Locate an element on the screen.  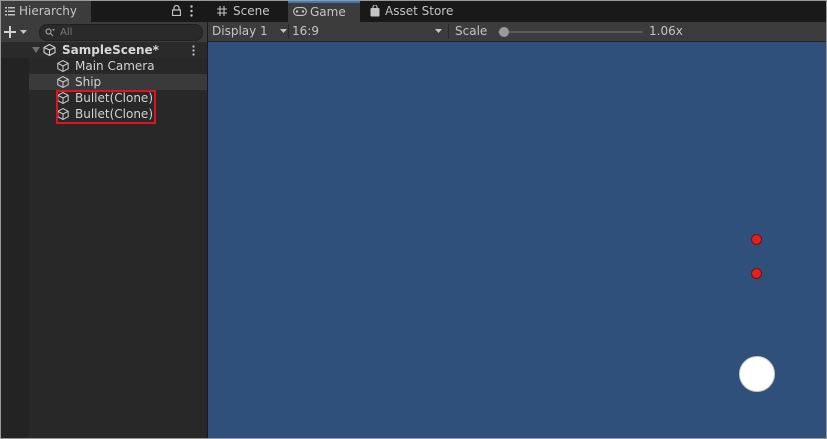
game-toolbar: Display 1 16:9 Scale 1.06x is located at coordinates (517, 32).